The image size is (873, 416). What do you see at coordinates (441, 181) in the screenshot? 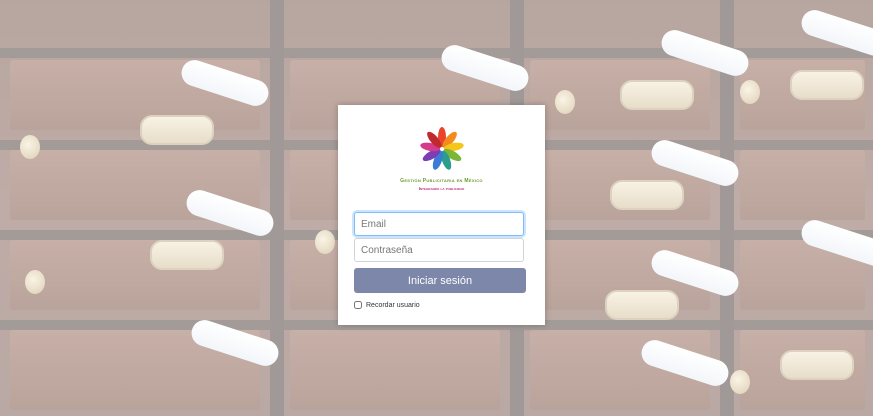
I see `brand-name: Gestión Publicitaria en México` at bounding box center [441, 181].